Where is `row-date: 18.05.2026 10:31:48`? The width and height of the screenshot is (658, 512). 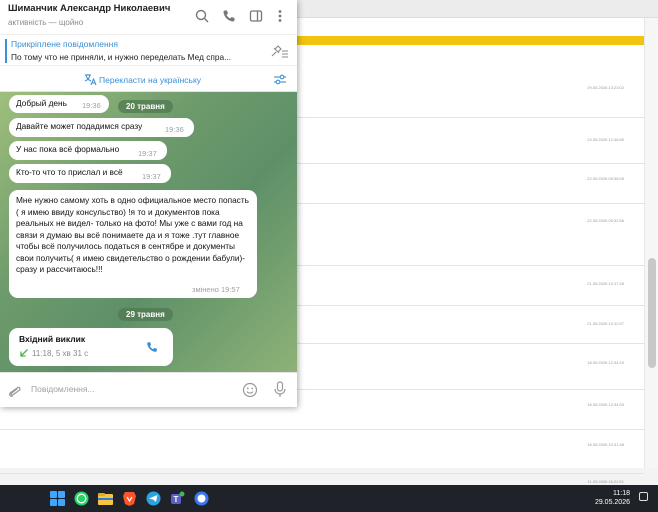
row-date: 18.05.2026 10:31:48 is located at coordinates (605, 444).